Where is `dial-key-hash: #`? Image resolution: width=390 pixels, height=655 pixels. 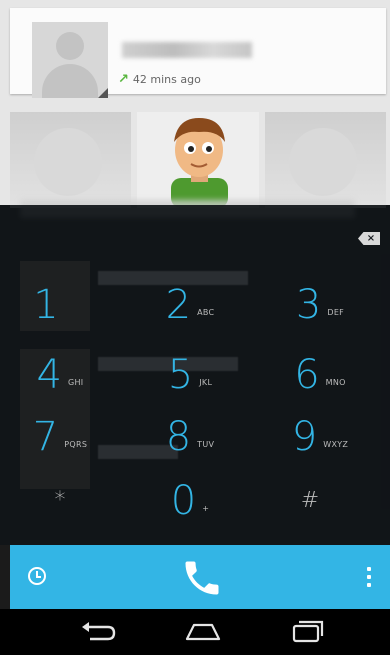
dial-key-hash: # is located at coordinates (310, 501).